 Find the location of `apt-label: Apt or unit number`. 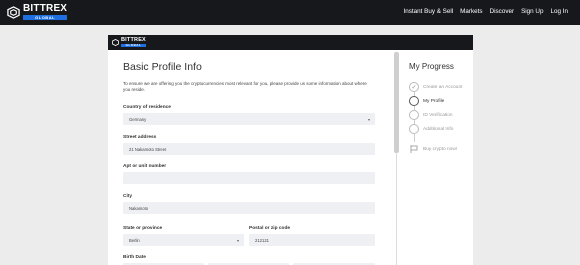

apt-label: Apt or unit number is located at coordinates (145, 166).